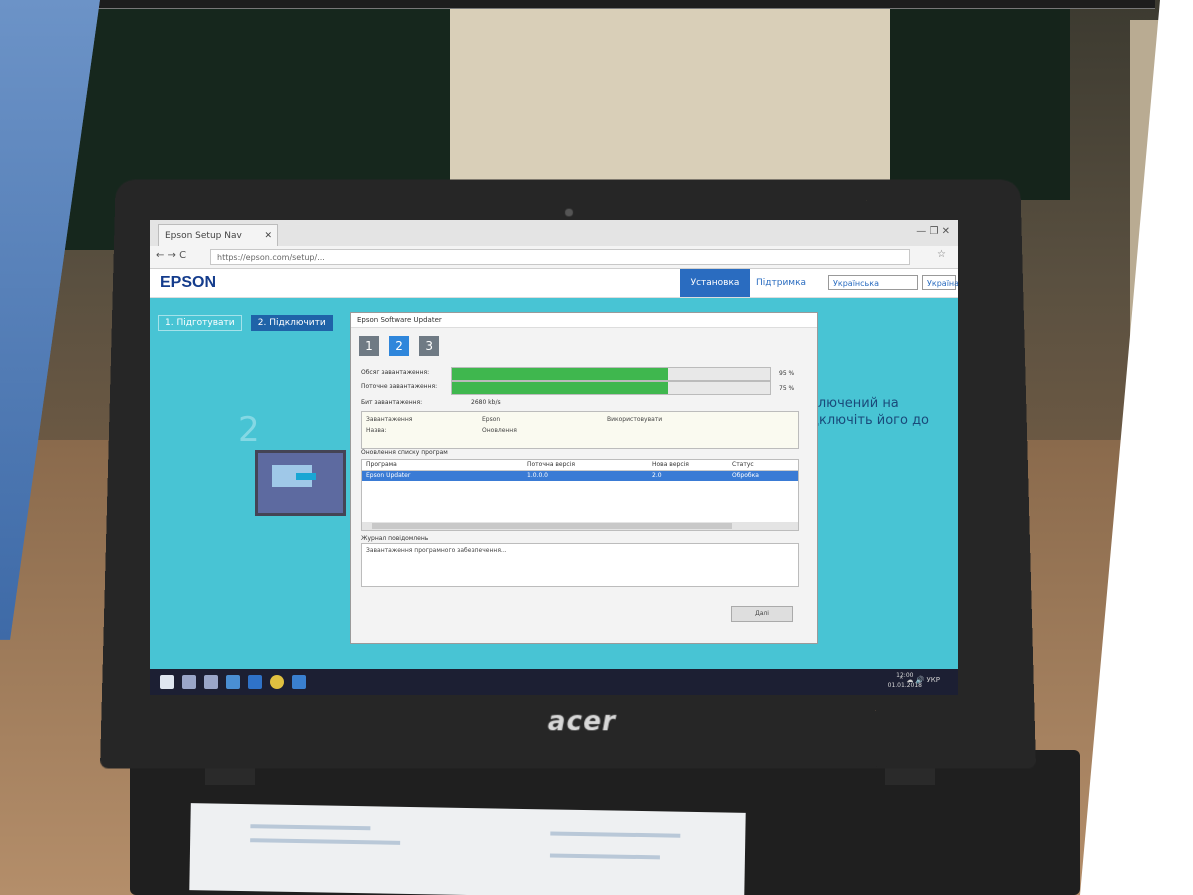 This screenshot has height=895, width=1193. What do you see at coordinates (584, 320) in the screenshot?
I see `dialog-title: Epson Software Updater` at bounding box center [584, 320].